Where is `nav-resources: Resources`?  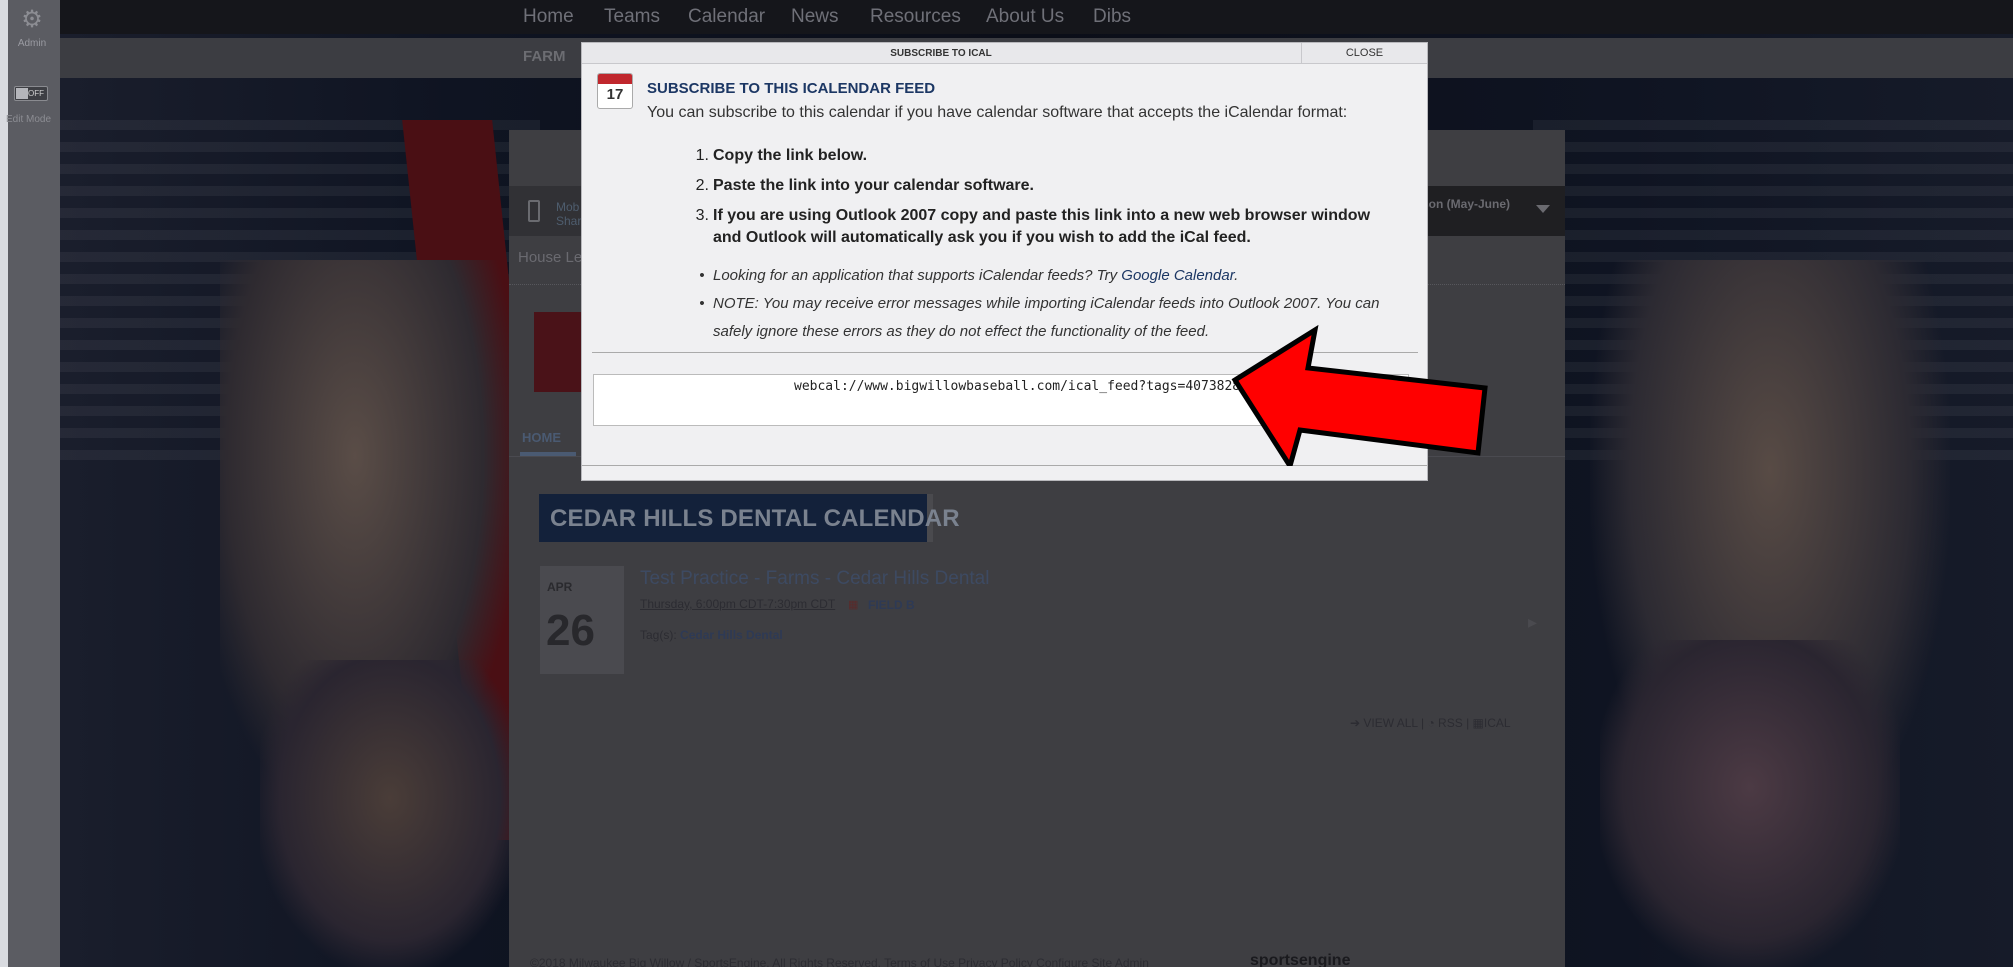 nav-resources: Resources is located at coordinates (915, 17).